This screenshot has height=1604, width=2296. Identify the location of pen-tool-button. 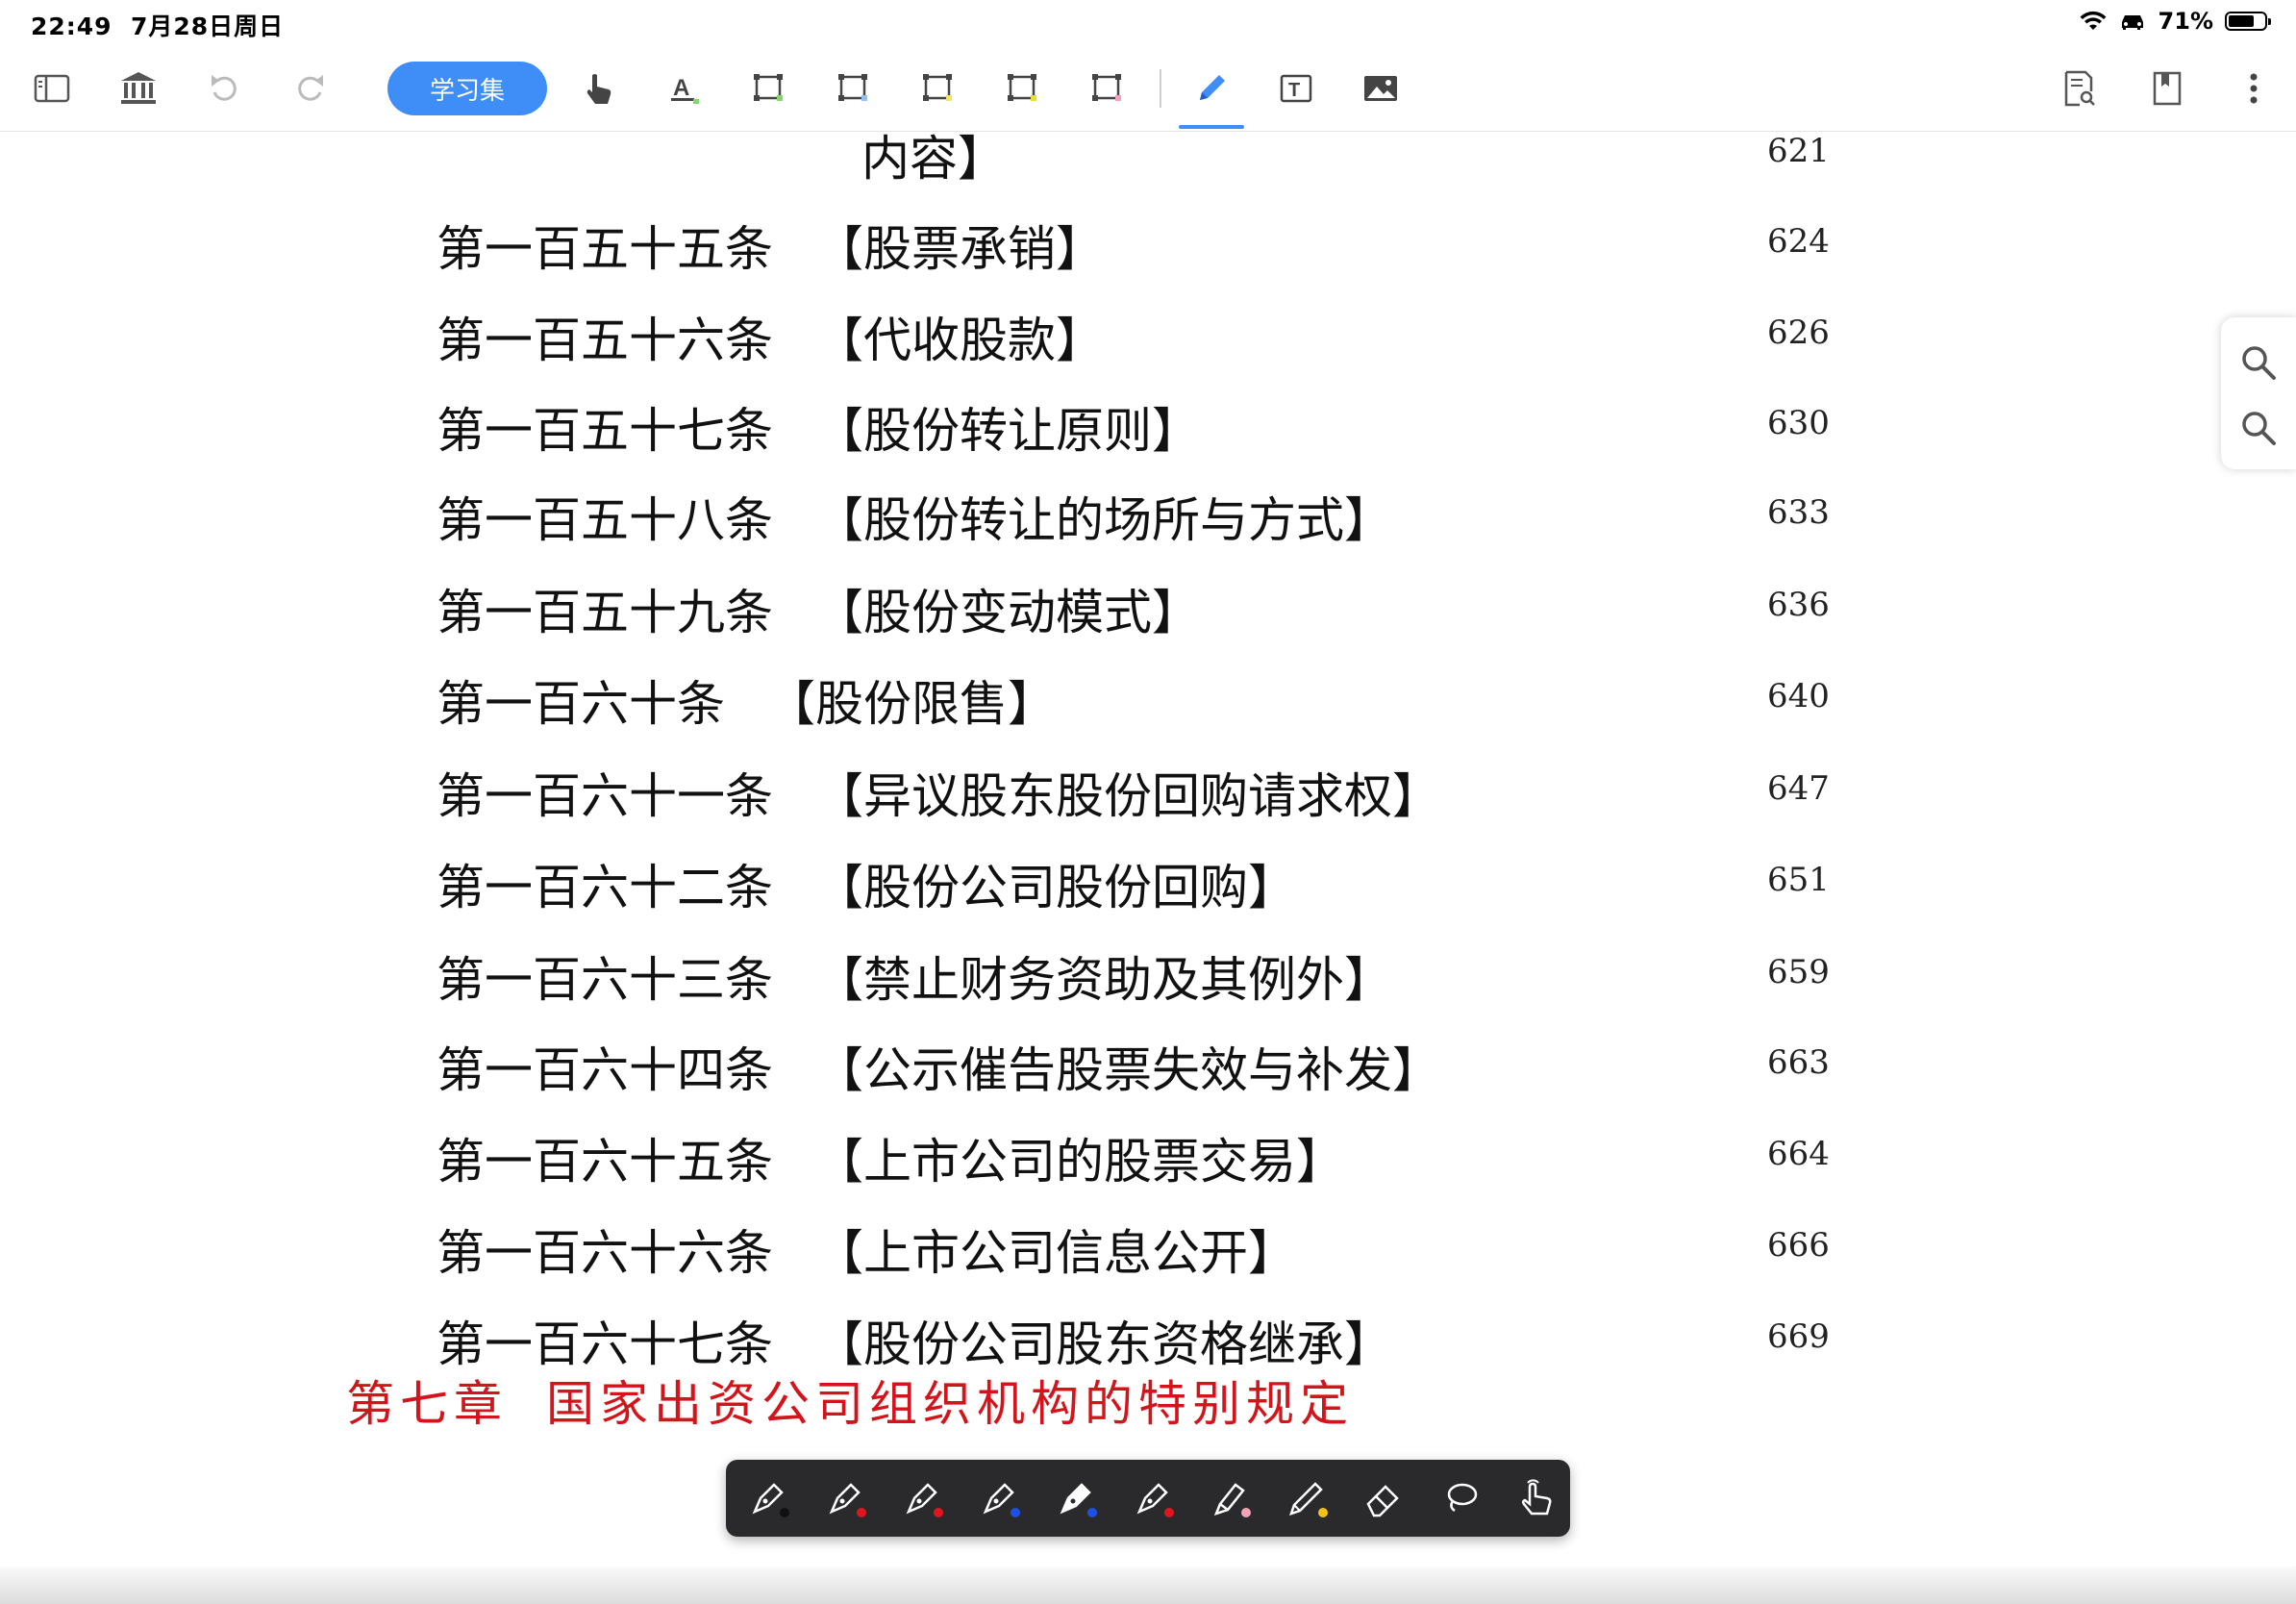
(1211, 88).